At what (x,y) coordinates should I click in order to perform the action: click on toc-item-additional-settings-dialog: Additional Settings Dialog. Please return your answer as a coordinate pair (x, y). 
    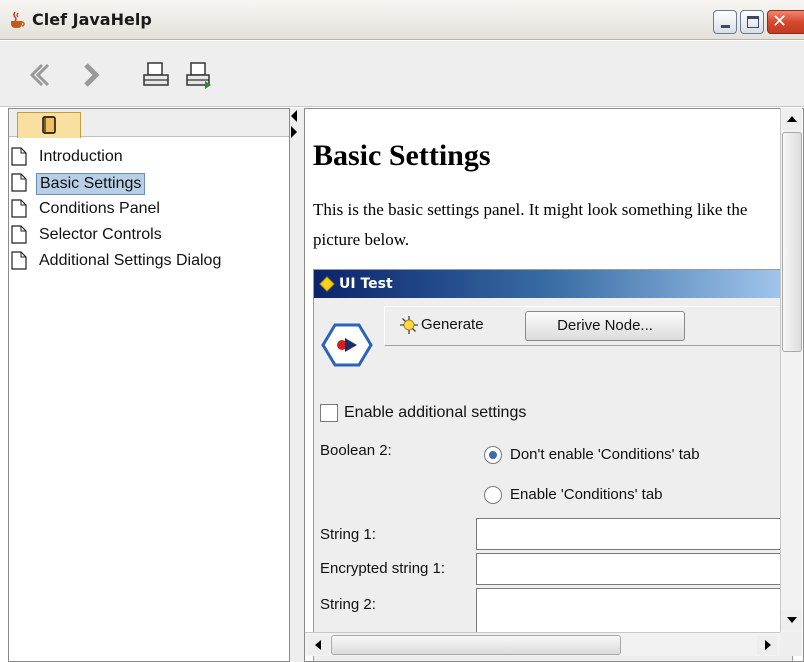
    Looking at the image, I should click on (149, 262).